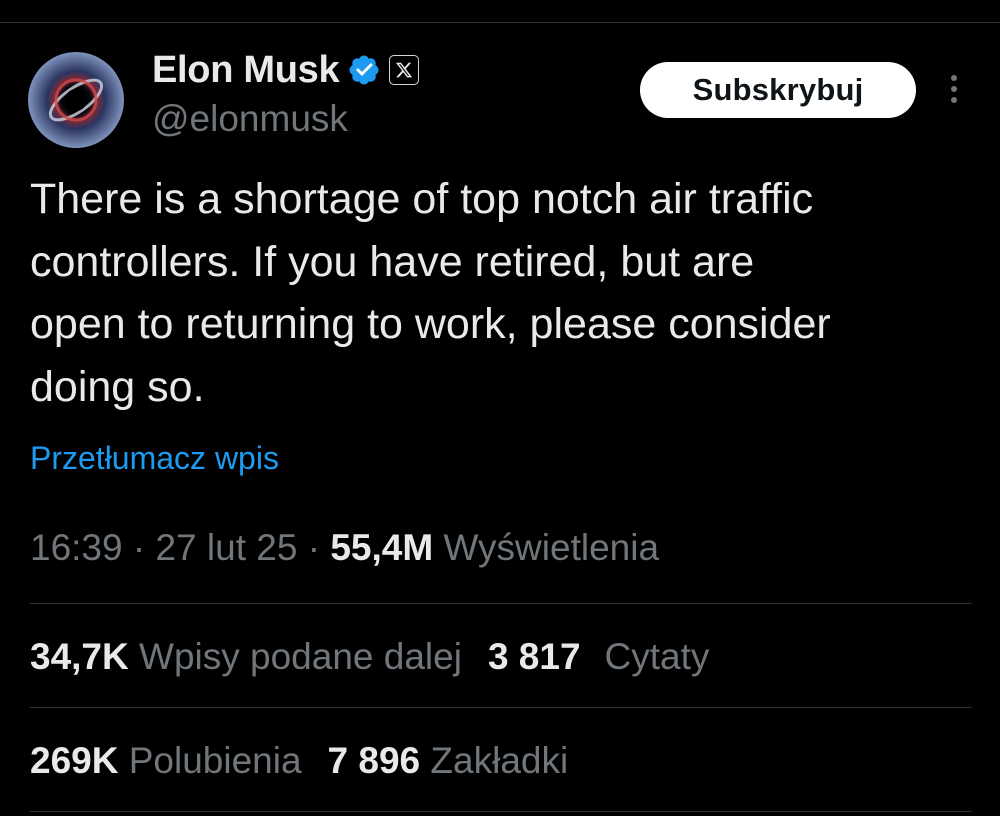 Image resolution: width=1000 pixels, height=816 pixels. What do you see at coordinates (154, 458) in the screenshot?
I see `translate-link: Przetłumacz wpis` at bounding box center [154, 458].